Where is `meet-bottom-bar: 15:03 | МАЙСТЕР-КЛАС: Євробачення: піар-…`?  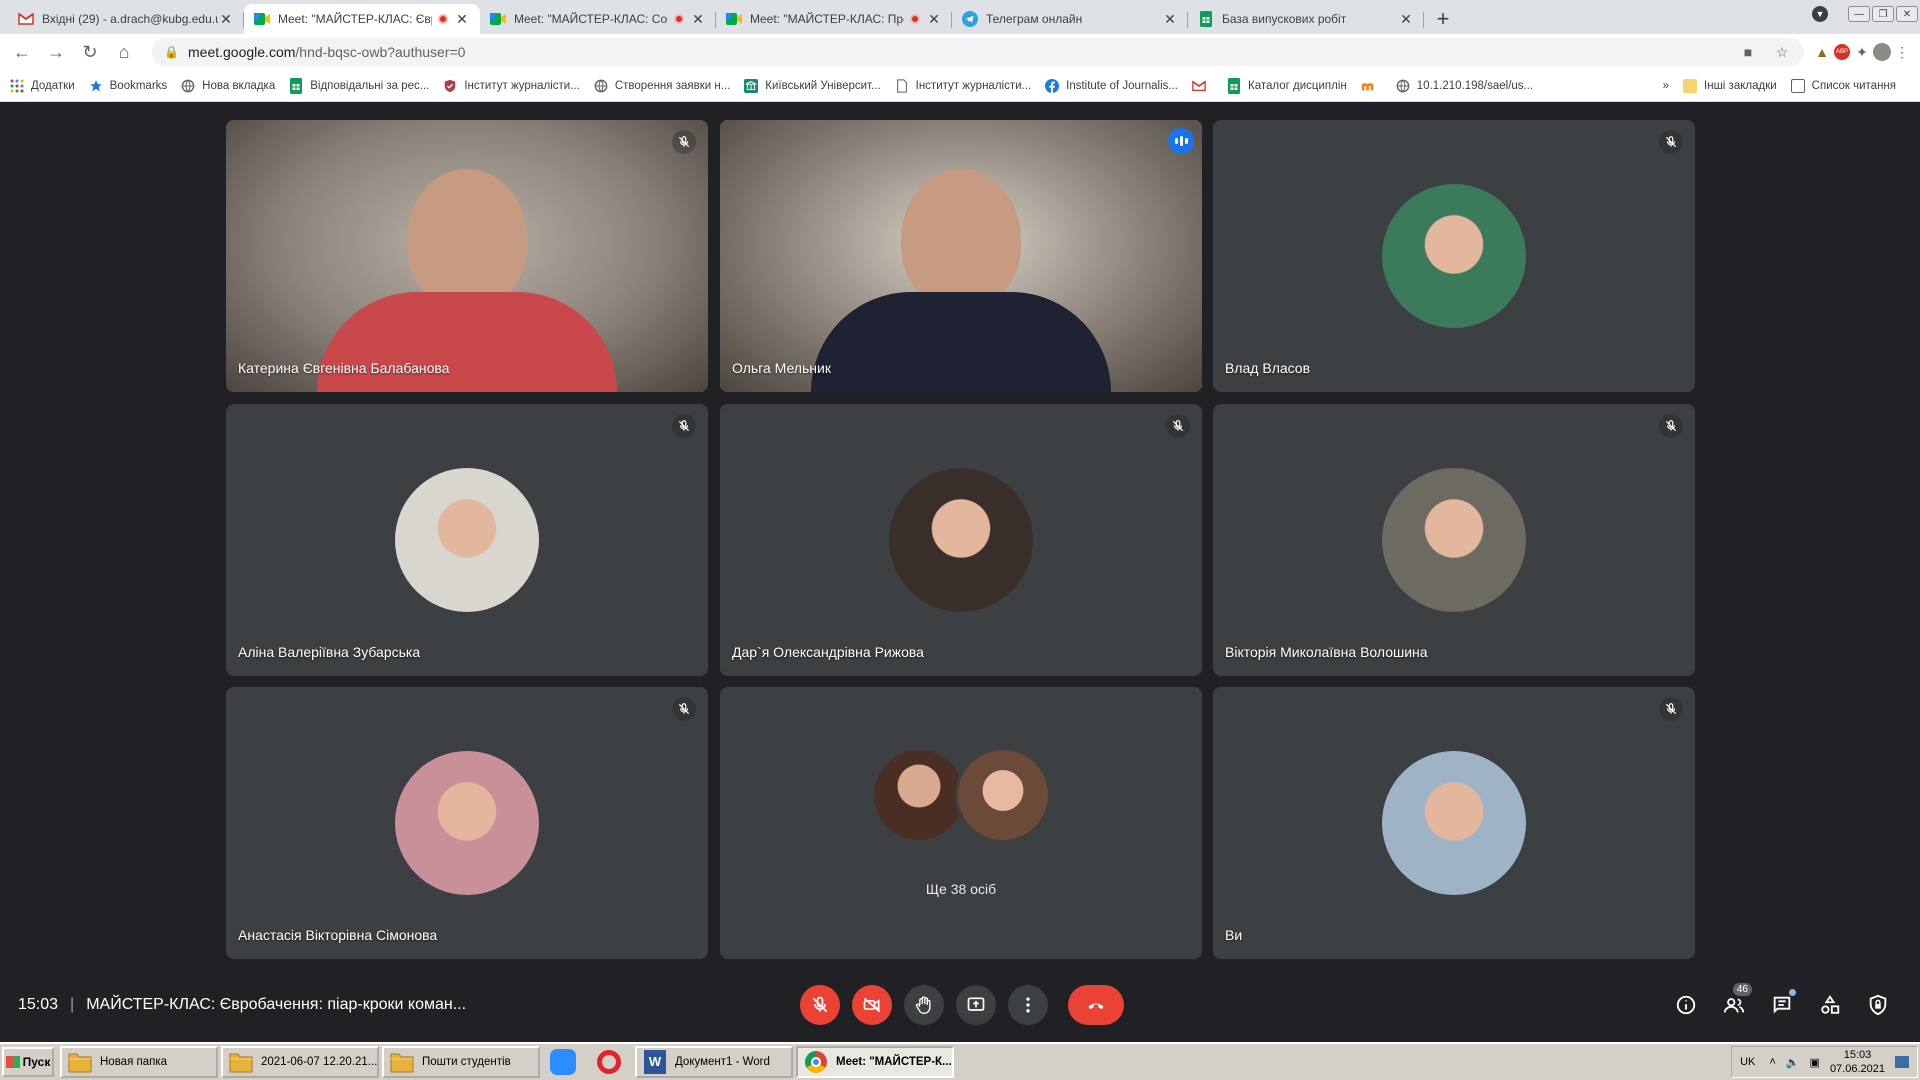 meet-bottom-bar: 15:03 | МАЙСТЕР-КЛАС: Євробачення: піар-… is located at coordinates (960, 1007).